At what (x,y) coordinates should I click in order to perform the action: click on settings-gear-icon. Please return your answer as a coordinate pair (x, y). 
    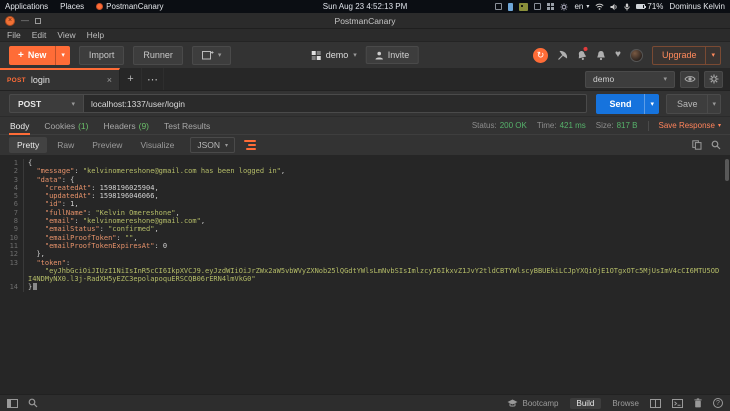
    Looking at the image, I should click on (564, 6).